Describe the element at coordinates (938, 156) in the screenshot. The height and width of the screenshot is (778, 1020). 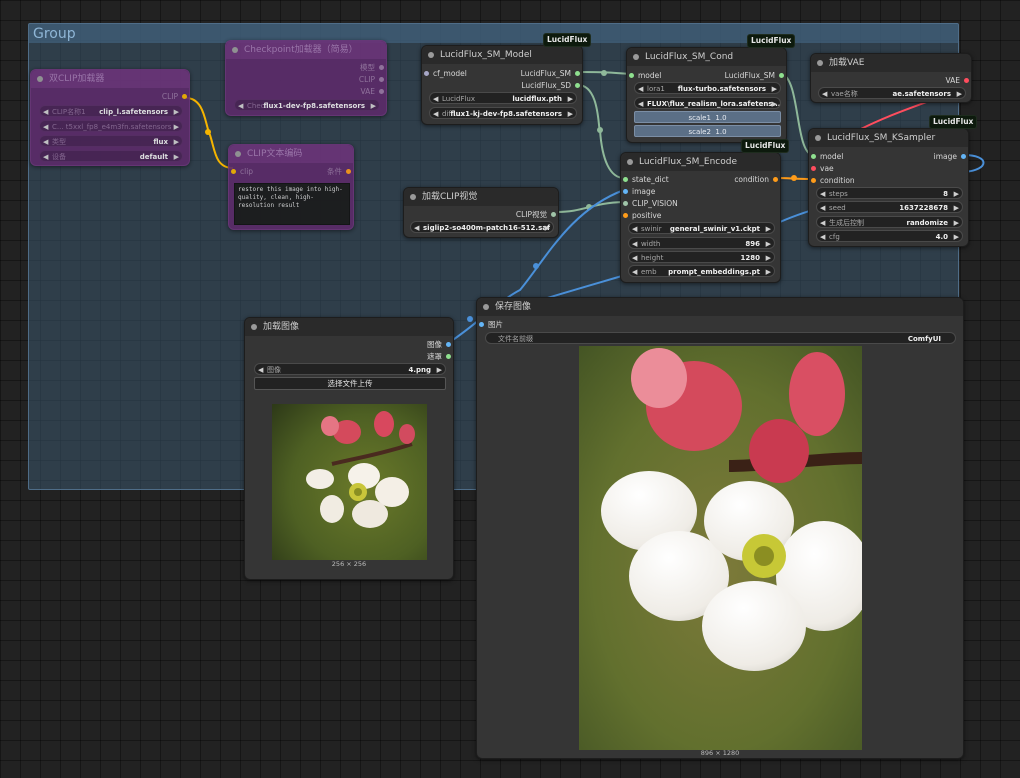
I see `output-image: image` at that location.